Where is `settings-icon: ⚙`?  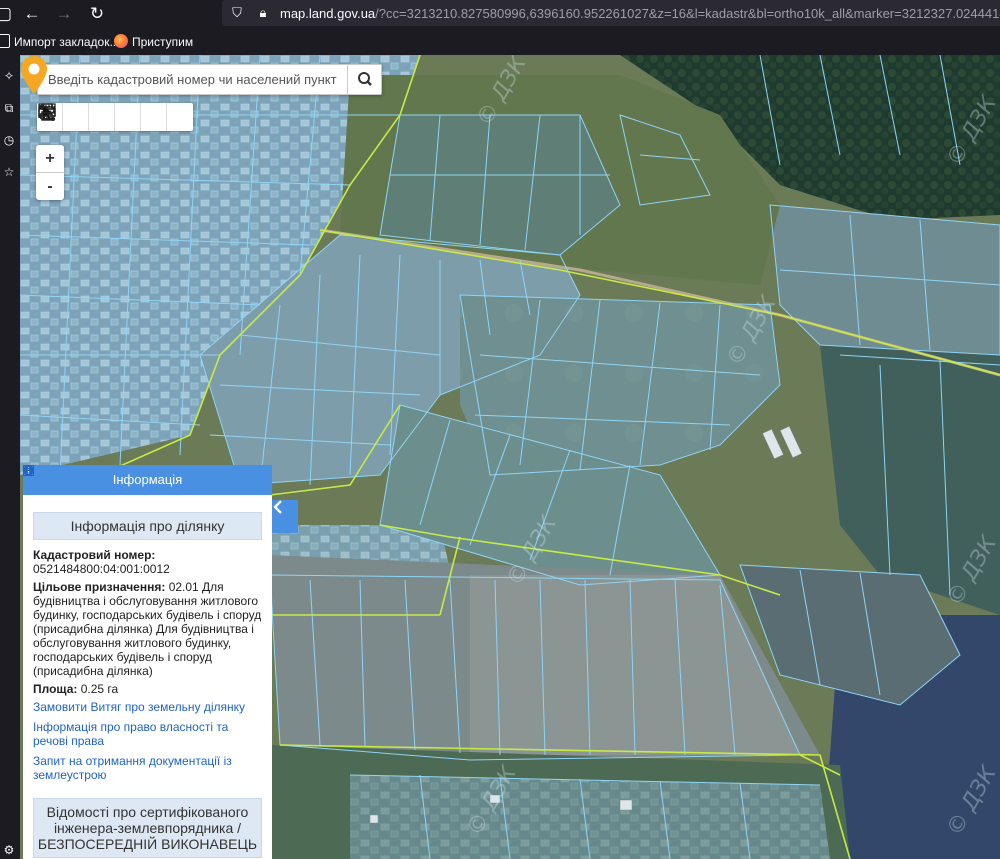 settings-icon: ⚙ is located at coordinates (9, 850).